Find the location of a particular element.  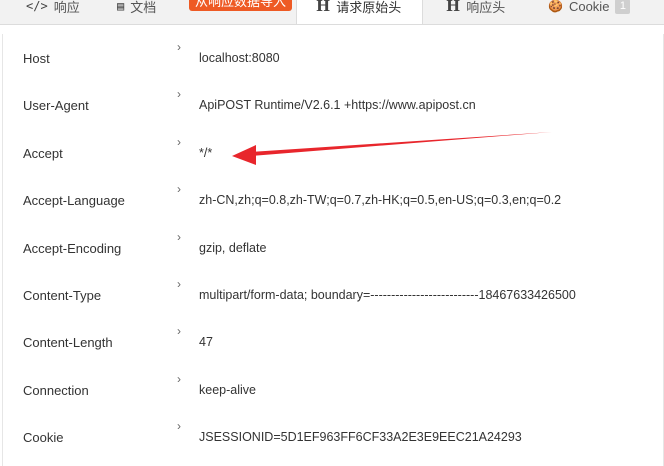

header-key: Accept-Encoding is located at coordinates (72, 248).